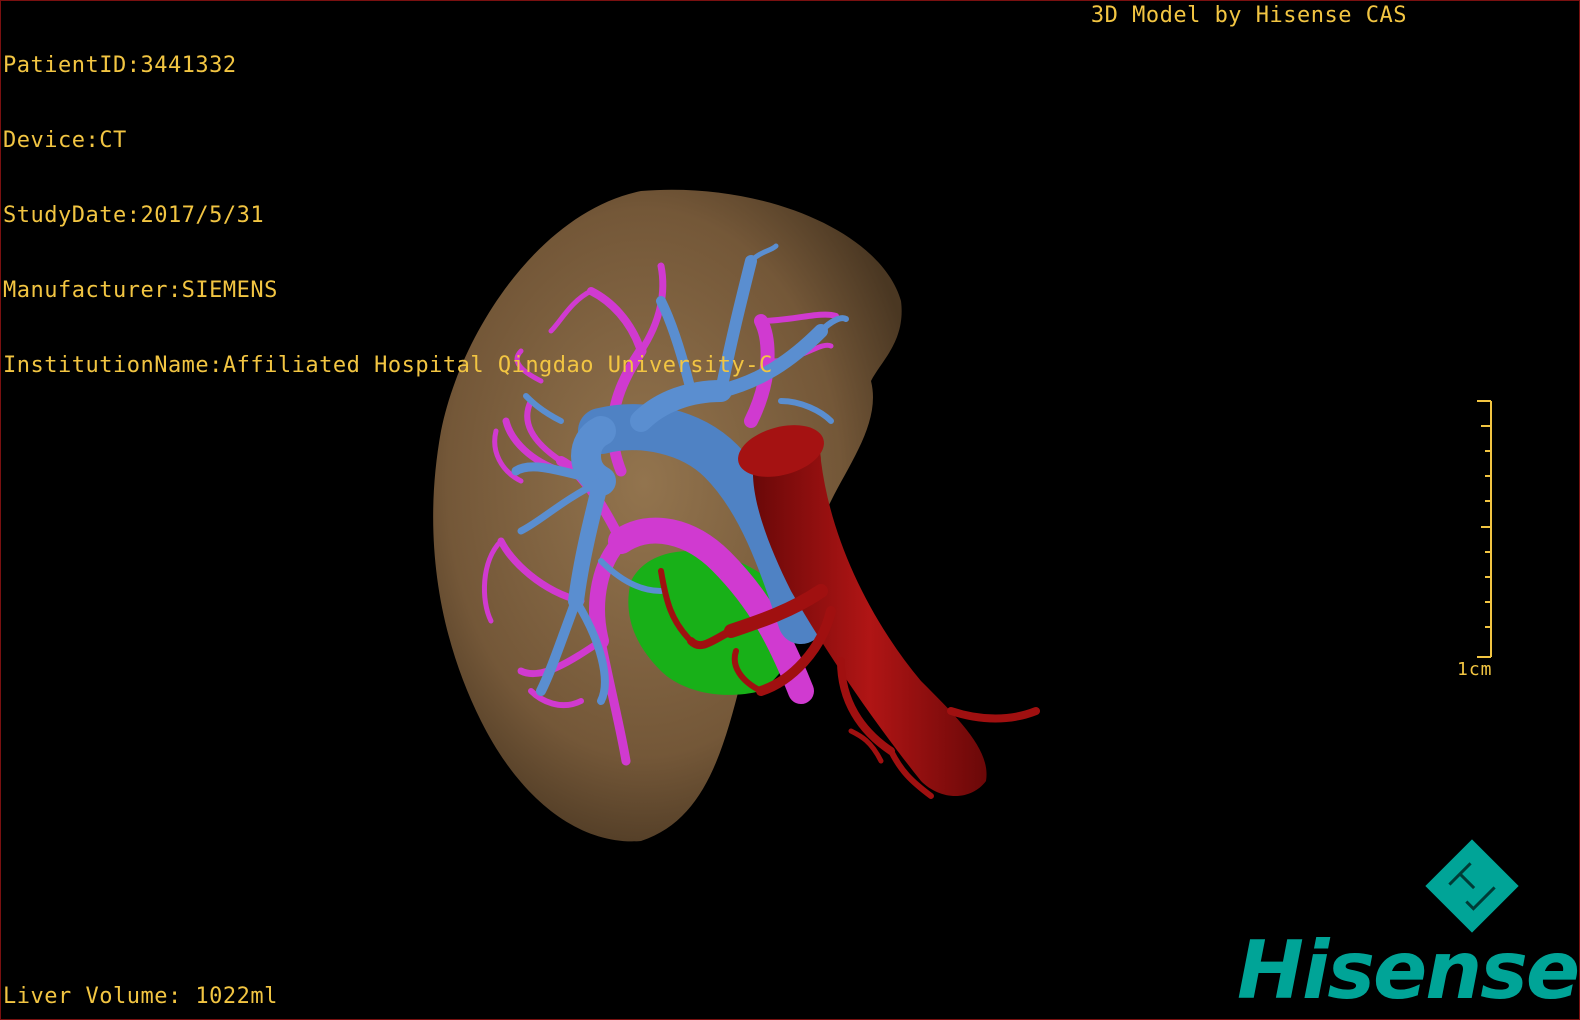 The width and height of the screenshot is (1580, 1020). Describe the element at coordinates (120, 65) in the screenshot. I see `patient-id: PatientID:3441332` at that location.